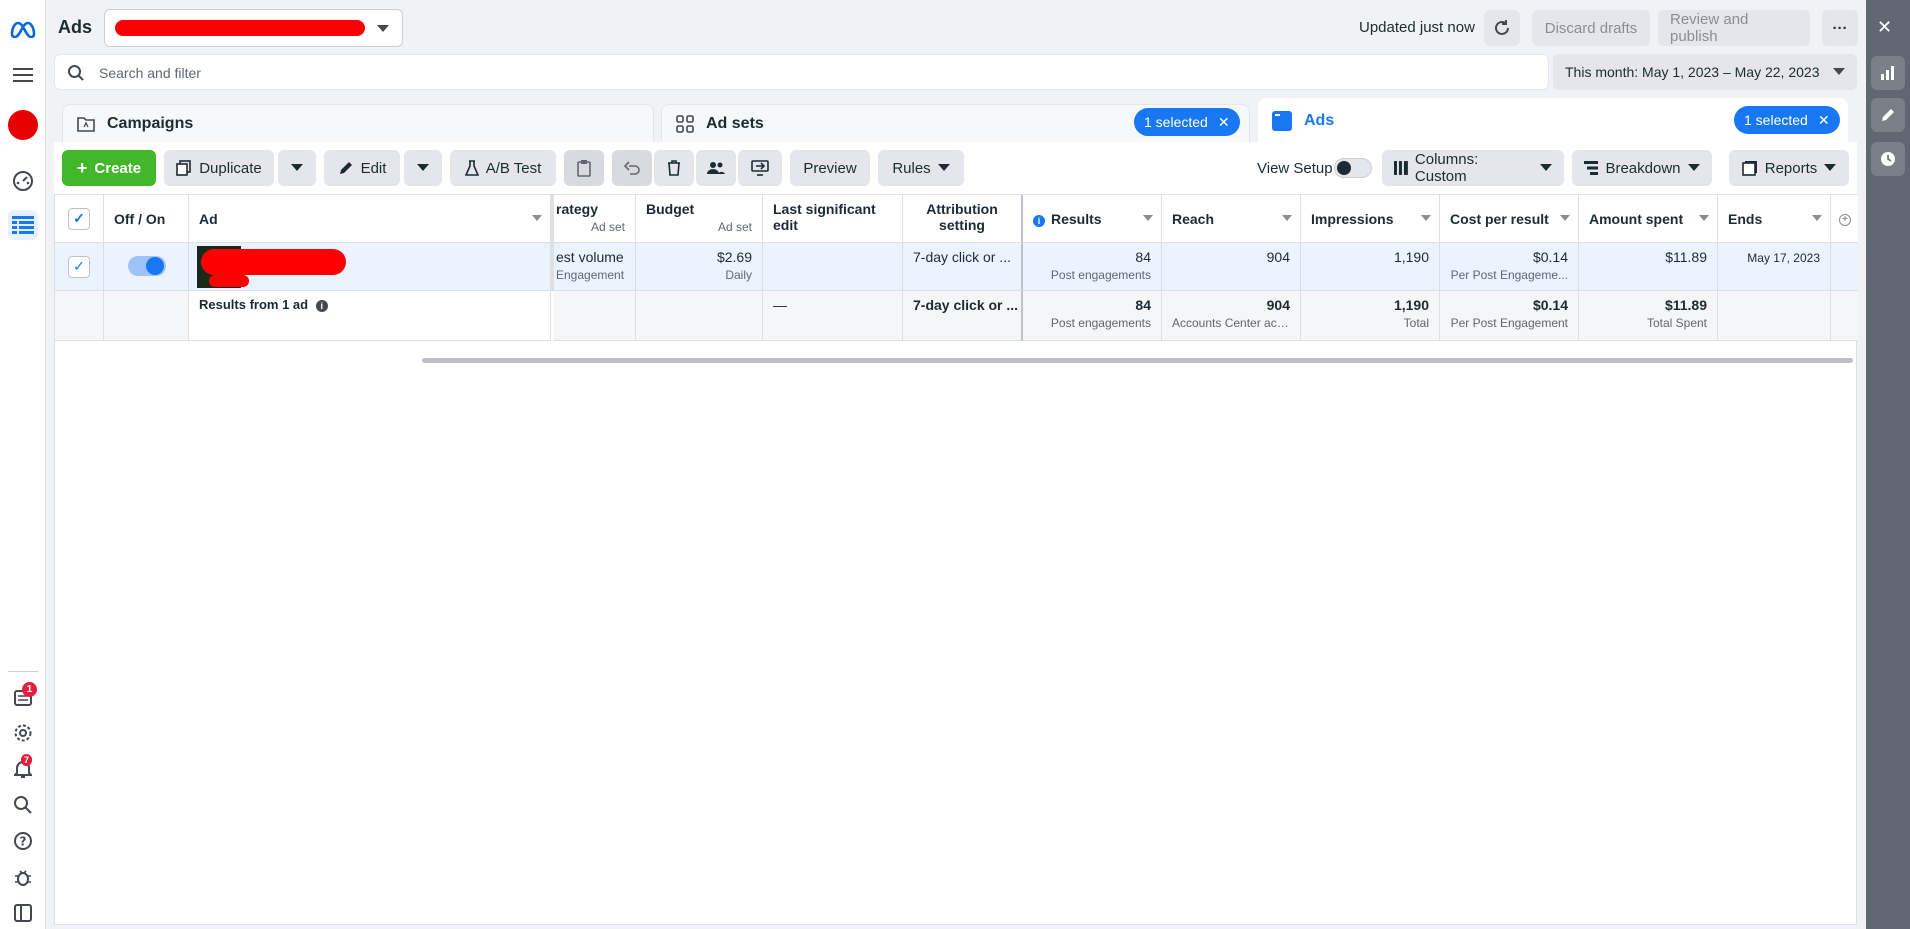 The height and width of the screenshot is (929, 1910). I want to click on clock-icon, so click(1888, 159).